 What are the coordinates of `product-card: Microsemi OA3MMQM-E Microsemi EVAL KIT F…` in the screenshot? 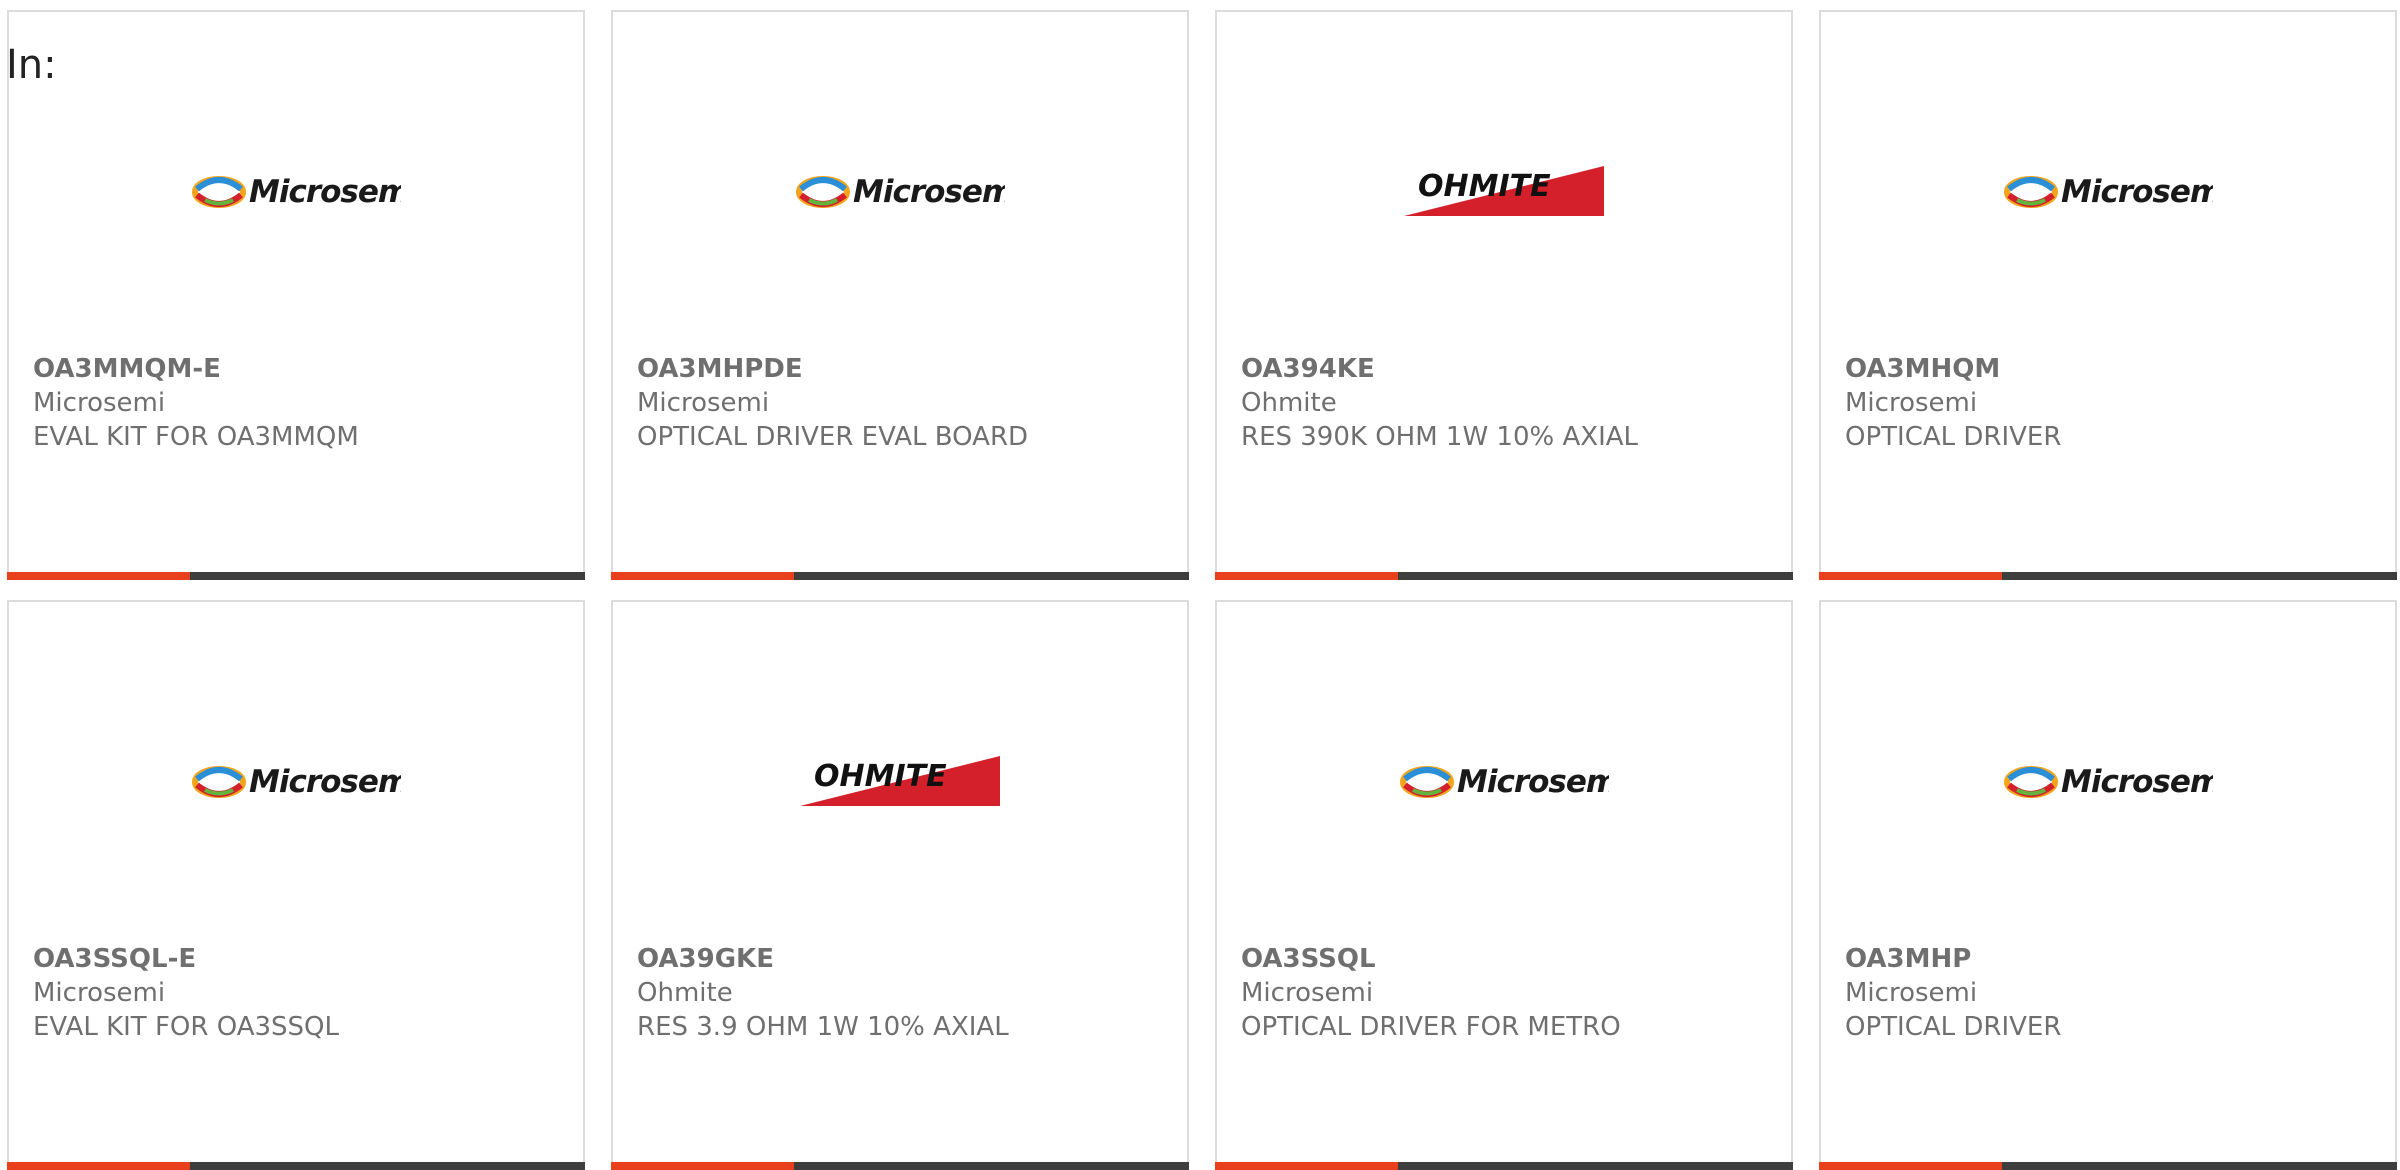 It's located at (296, 295).